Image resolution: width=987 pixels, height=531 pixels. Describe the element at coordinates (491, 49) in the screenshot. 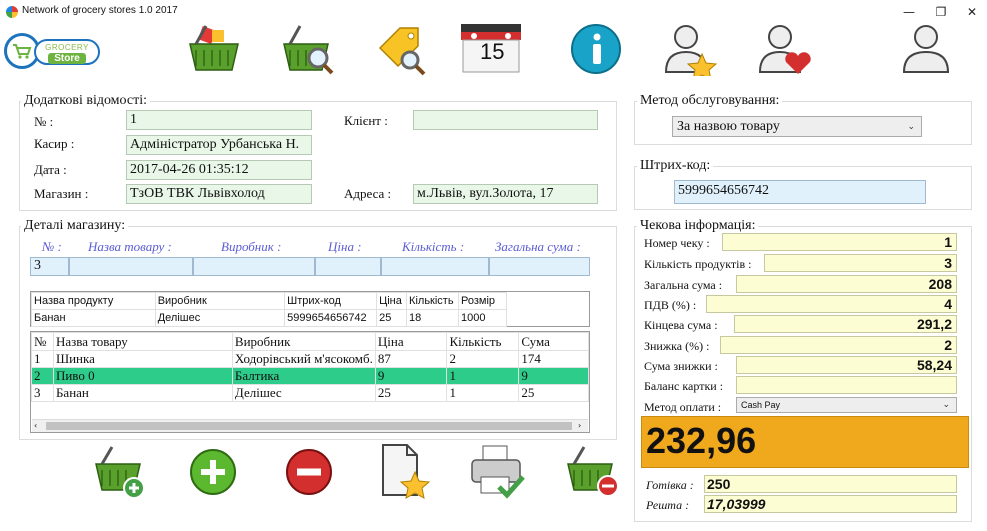

I see `calendar-icon: 15` at that location.